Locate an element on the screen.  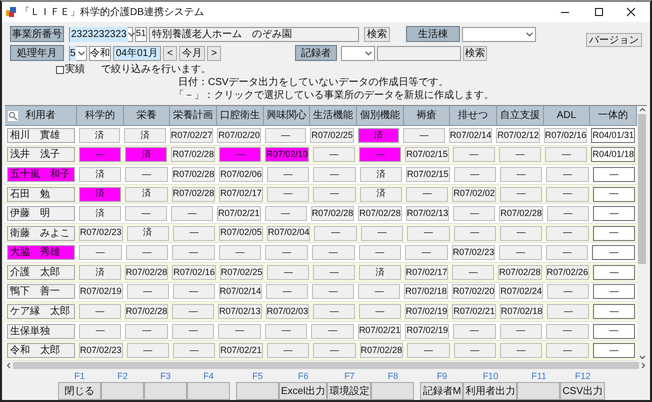
user-name-cell: 大脇 秀雄 is located at coordinates (41, 252).